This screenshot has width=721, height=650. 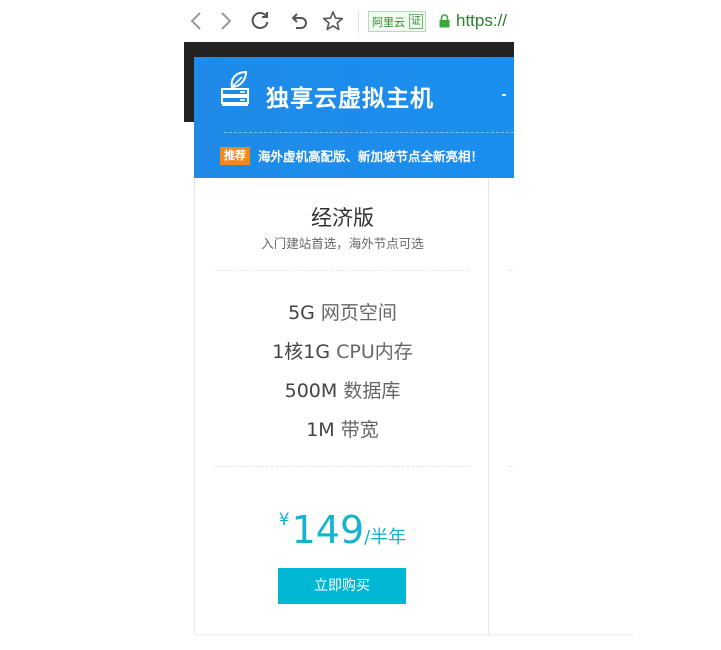 What do you see at coordinates (342, 218) in the screenshot?
I see `plan-name: 经济版` at bounding box center [342, 218].